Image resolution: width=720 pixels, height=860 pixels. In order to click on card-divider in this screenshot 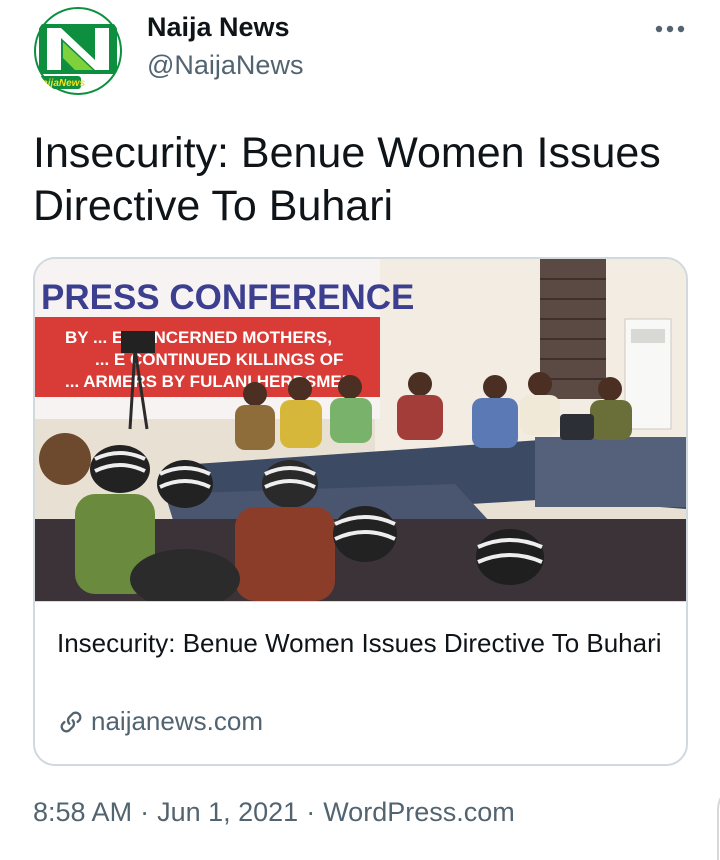, I will do `click(360, 601)`.